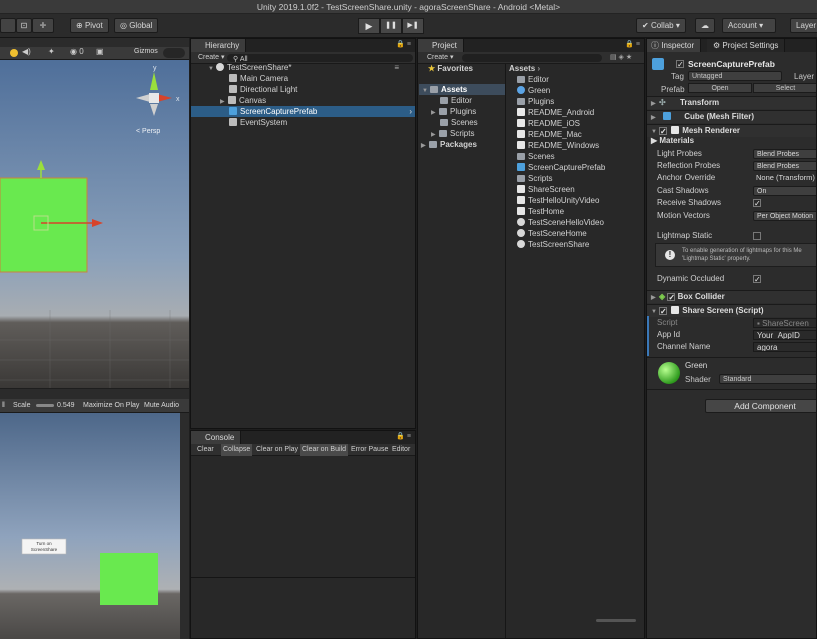  I want to click on share-screen-component-header: ▼ ✓ Share Screen (Script), so click(731, 310).